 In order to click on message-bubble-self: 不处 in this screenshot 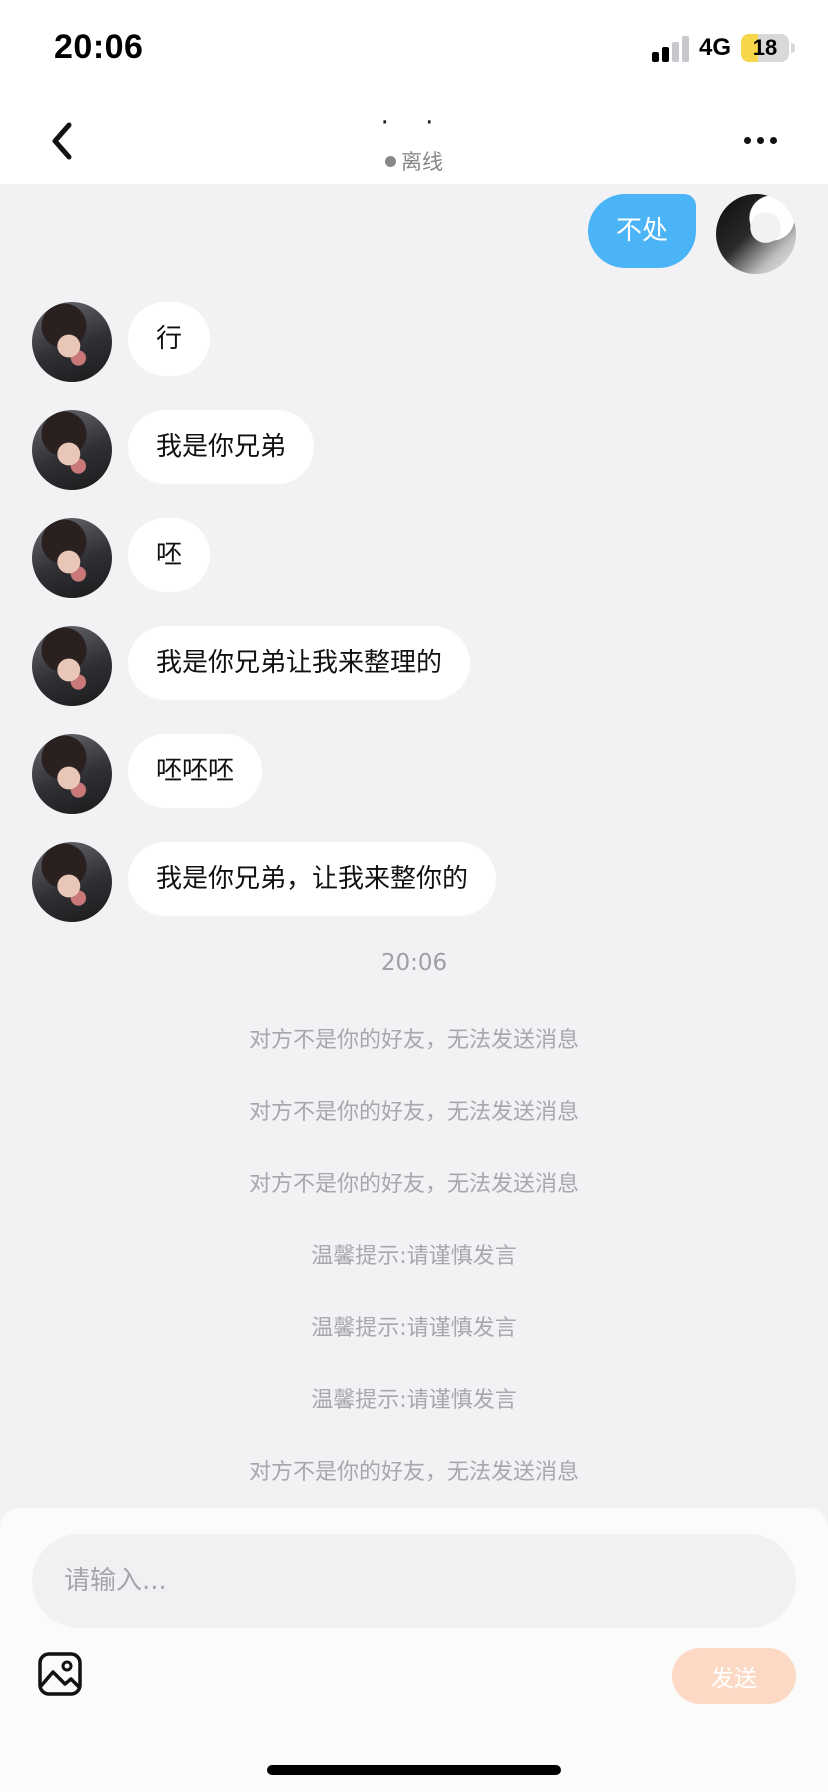, I will do `click(642, 231)`.